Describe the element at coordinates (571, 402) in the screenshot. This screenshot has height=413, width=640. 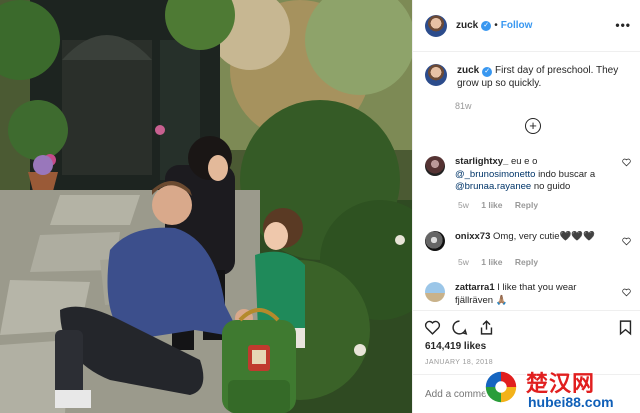
I see `watermark-url: hubei88.com` at that location.